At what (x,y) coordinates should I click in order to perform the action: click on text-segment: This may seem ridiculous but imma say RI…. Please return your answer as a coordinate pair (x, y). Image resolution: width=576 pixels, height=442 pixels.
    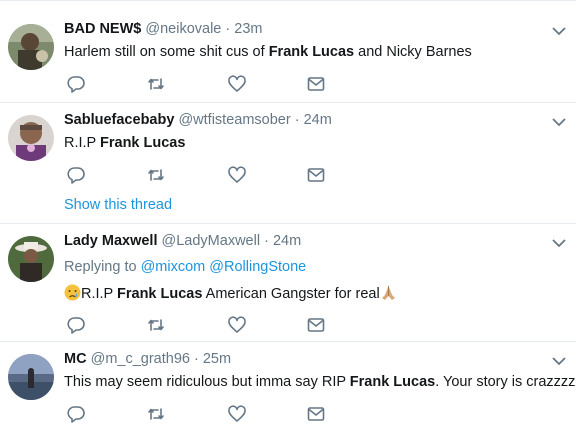
    Looking at the image, I should click on (207, 382).